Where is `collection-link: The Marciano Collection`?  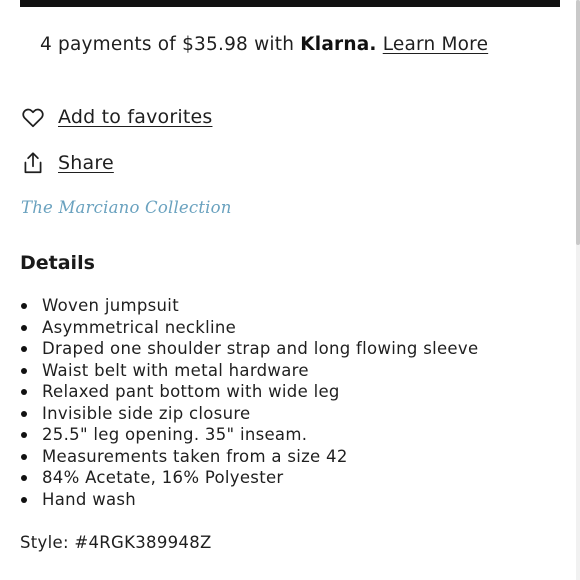
collection-link: The Marciano Collection is located at coordinates (126, 207).